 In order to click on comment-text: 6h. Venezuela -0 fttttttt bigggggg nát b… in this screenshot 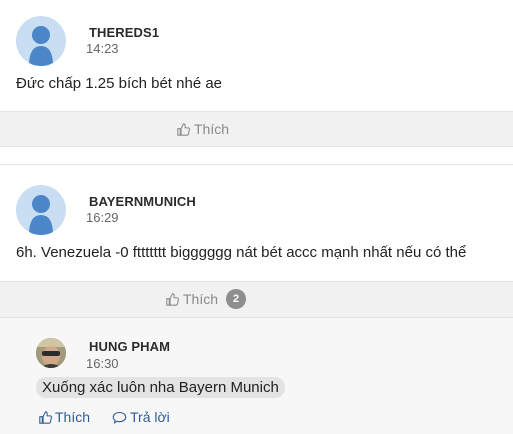, I will do `click(241, 252)`.